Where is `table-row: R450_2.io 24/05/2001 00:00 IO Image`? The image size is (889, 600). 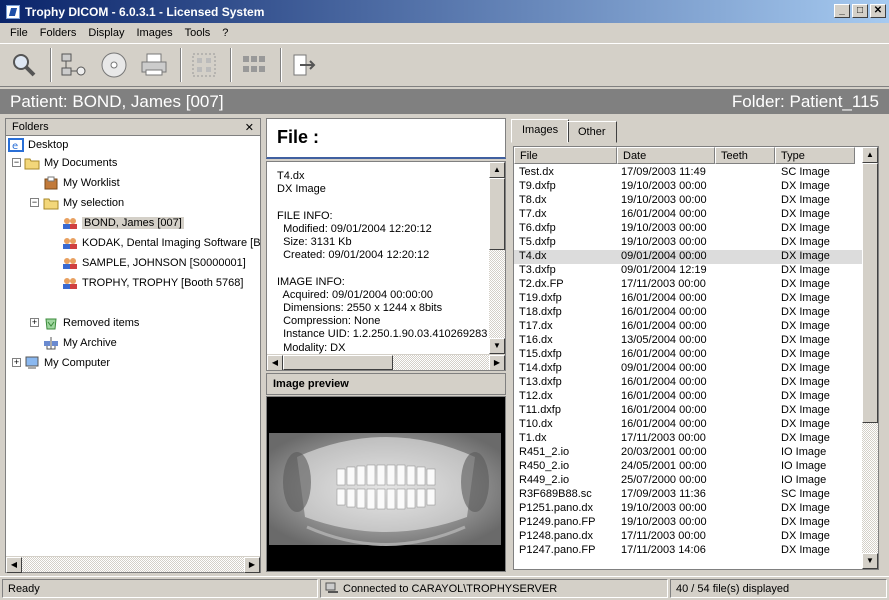
table-row: R450_2.io 24/05/2001 00:00 IO Image is located at coordinates (688, 467).